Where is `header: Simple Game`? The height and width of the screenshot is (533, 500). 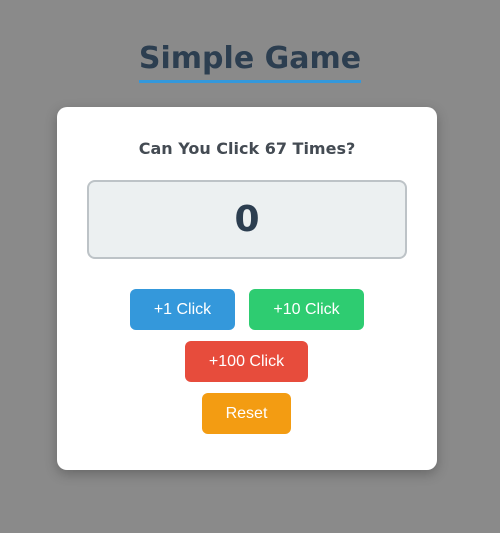 header: Simple Game is located at coordinates (250, 61).